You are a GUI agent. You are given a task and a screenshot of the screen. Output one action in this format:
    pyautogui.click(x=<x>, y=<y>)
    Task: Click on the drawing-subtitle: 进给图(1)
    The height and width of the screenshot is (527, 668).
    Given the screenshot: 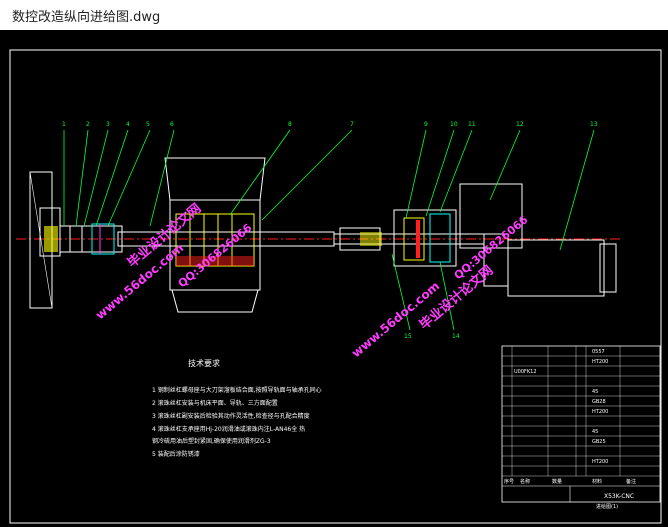 What is the action you would take?
    pyautogui.click(x=607, y=506)
    